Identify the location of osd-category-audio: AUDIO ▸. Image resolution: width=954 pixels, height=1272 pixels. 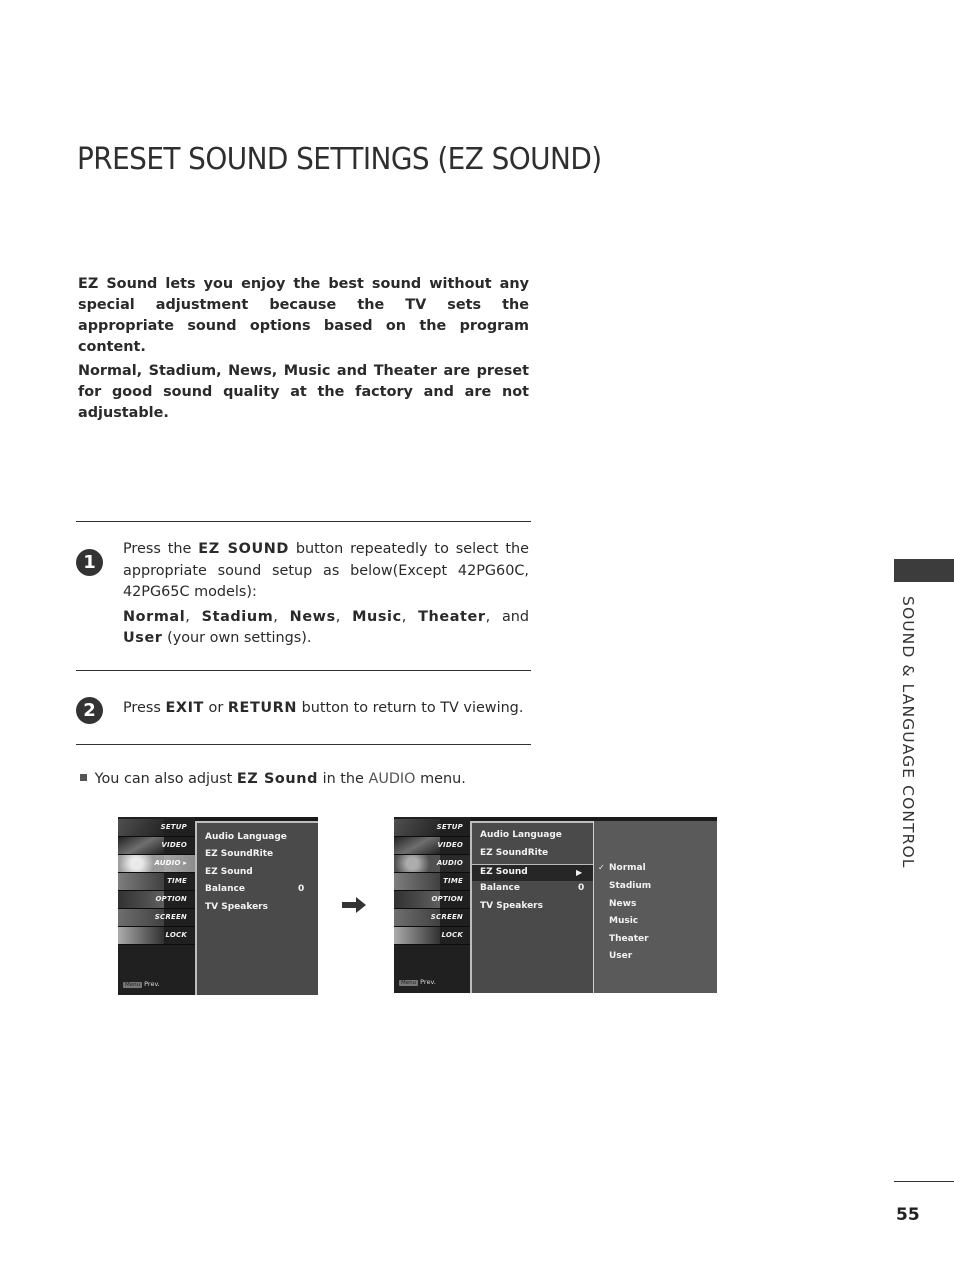
(156, 864).